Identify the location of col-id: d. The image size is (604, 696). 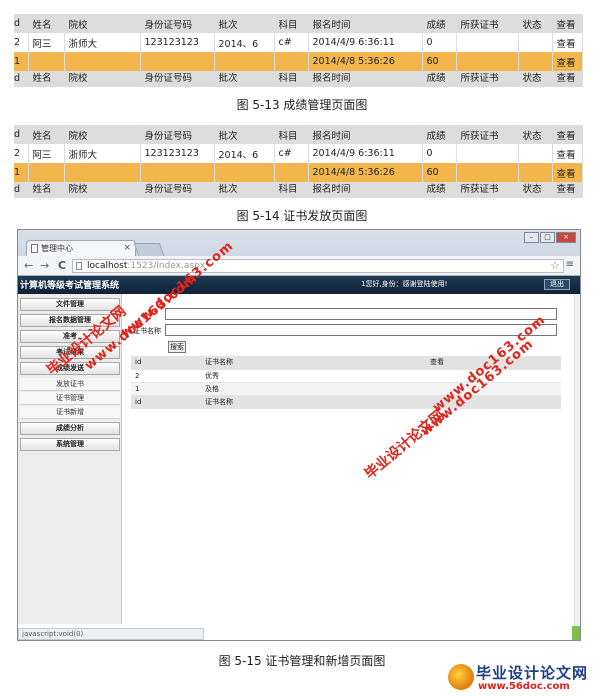
(21, 23).